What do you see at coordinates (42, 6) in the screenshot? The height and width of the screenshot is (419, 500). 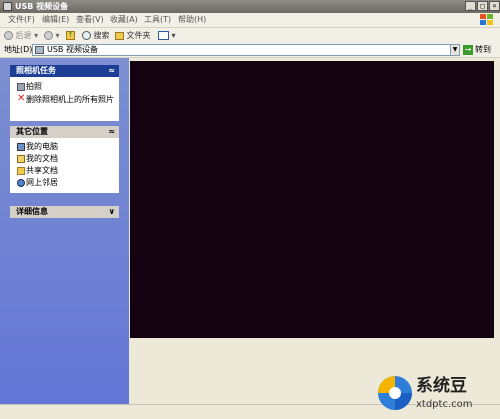 I see `window-title: USB 视频设备` at bounding box center [42, 6].